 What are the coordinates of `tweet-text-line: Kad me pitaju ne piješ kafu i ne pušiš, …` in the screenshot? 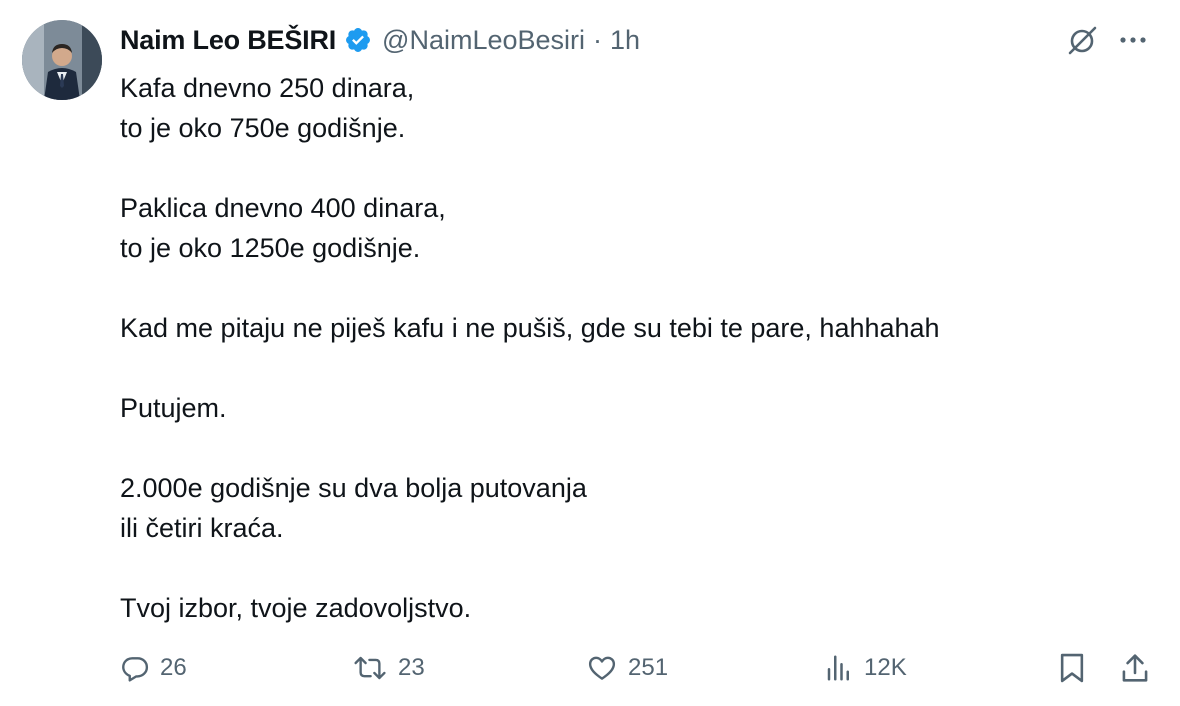 It's located at (530, 328).